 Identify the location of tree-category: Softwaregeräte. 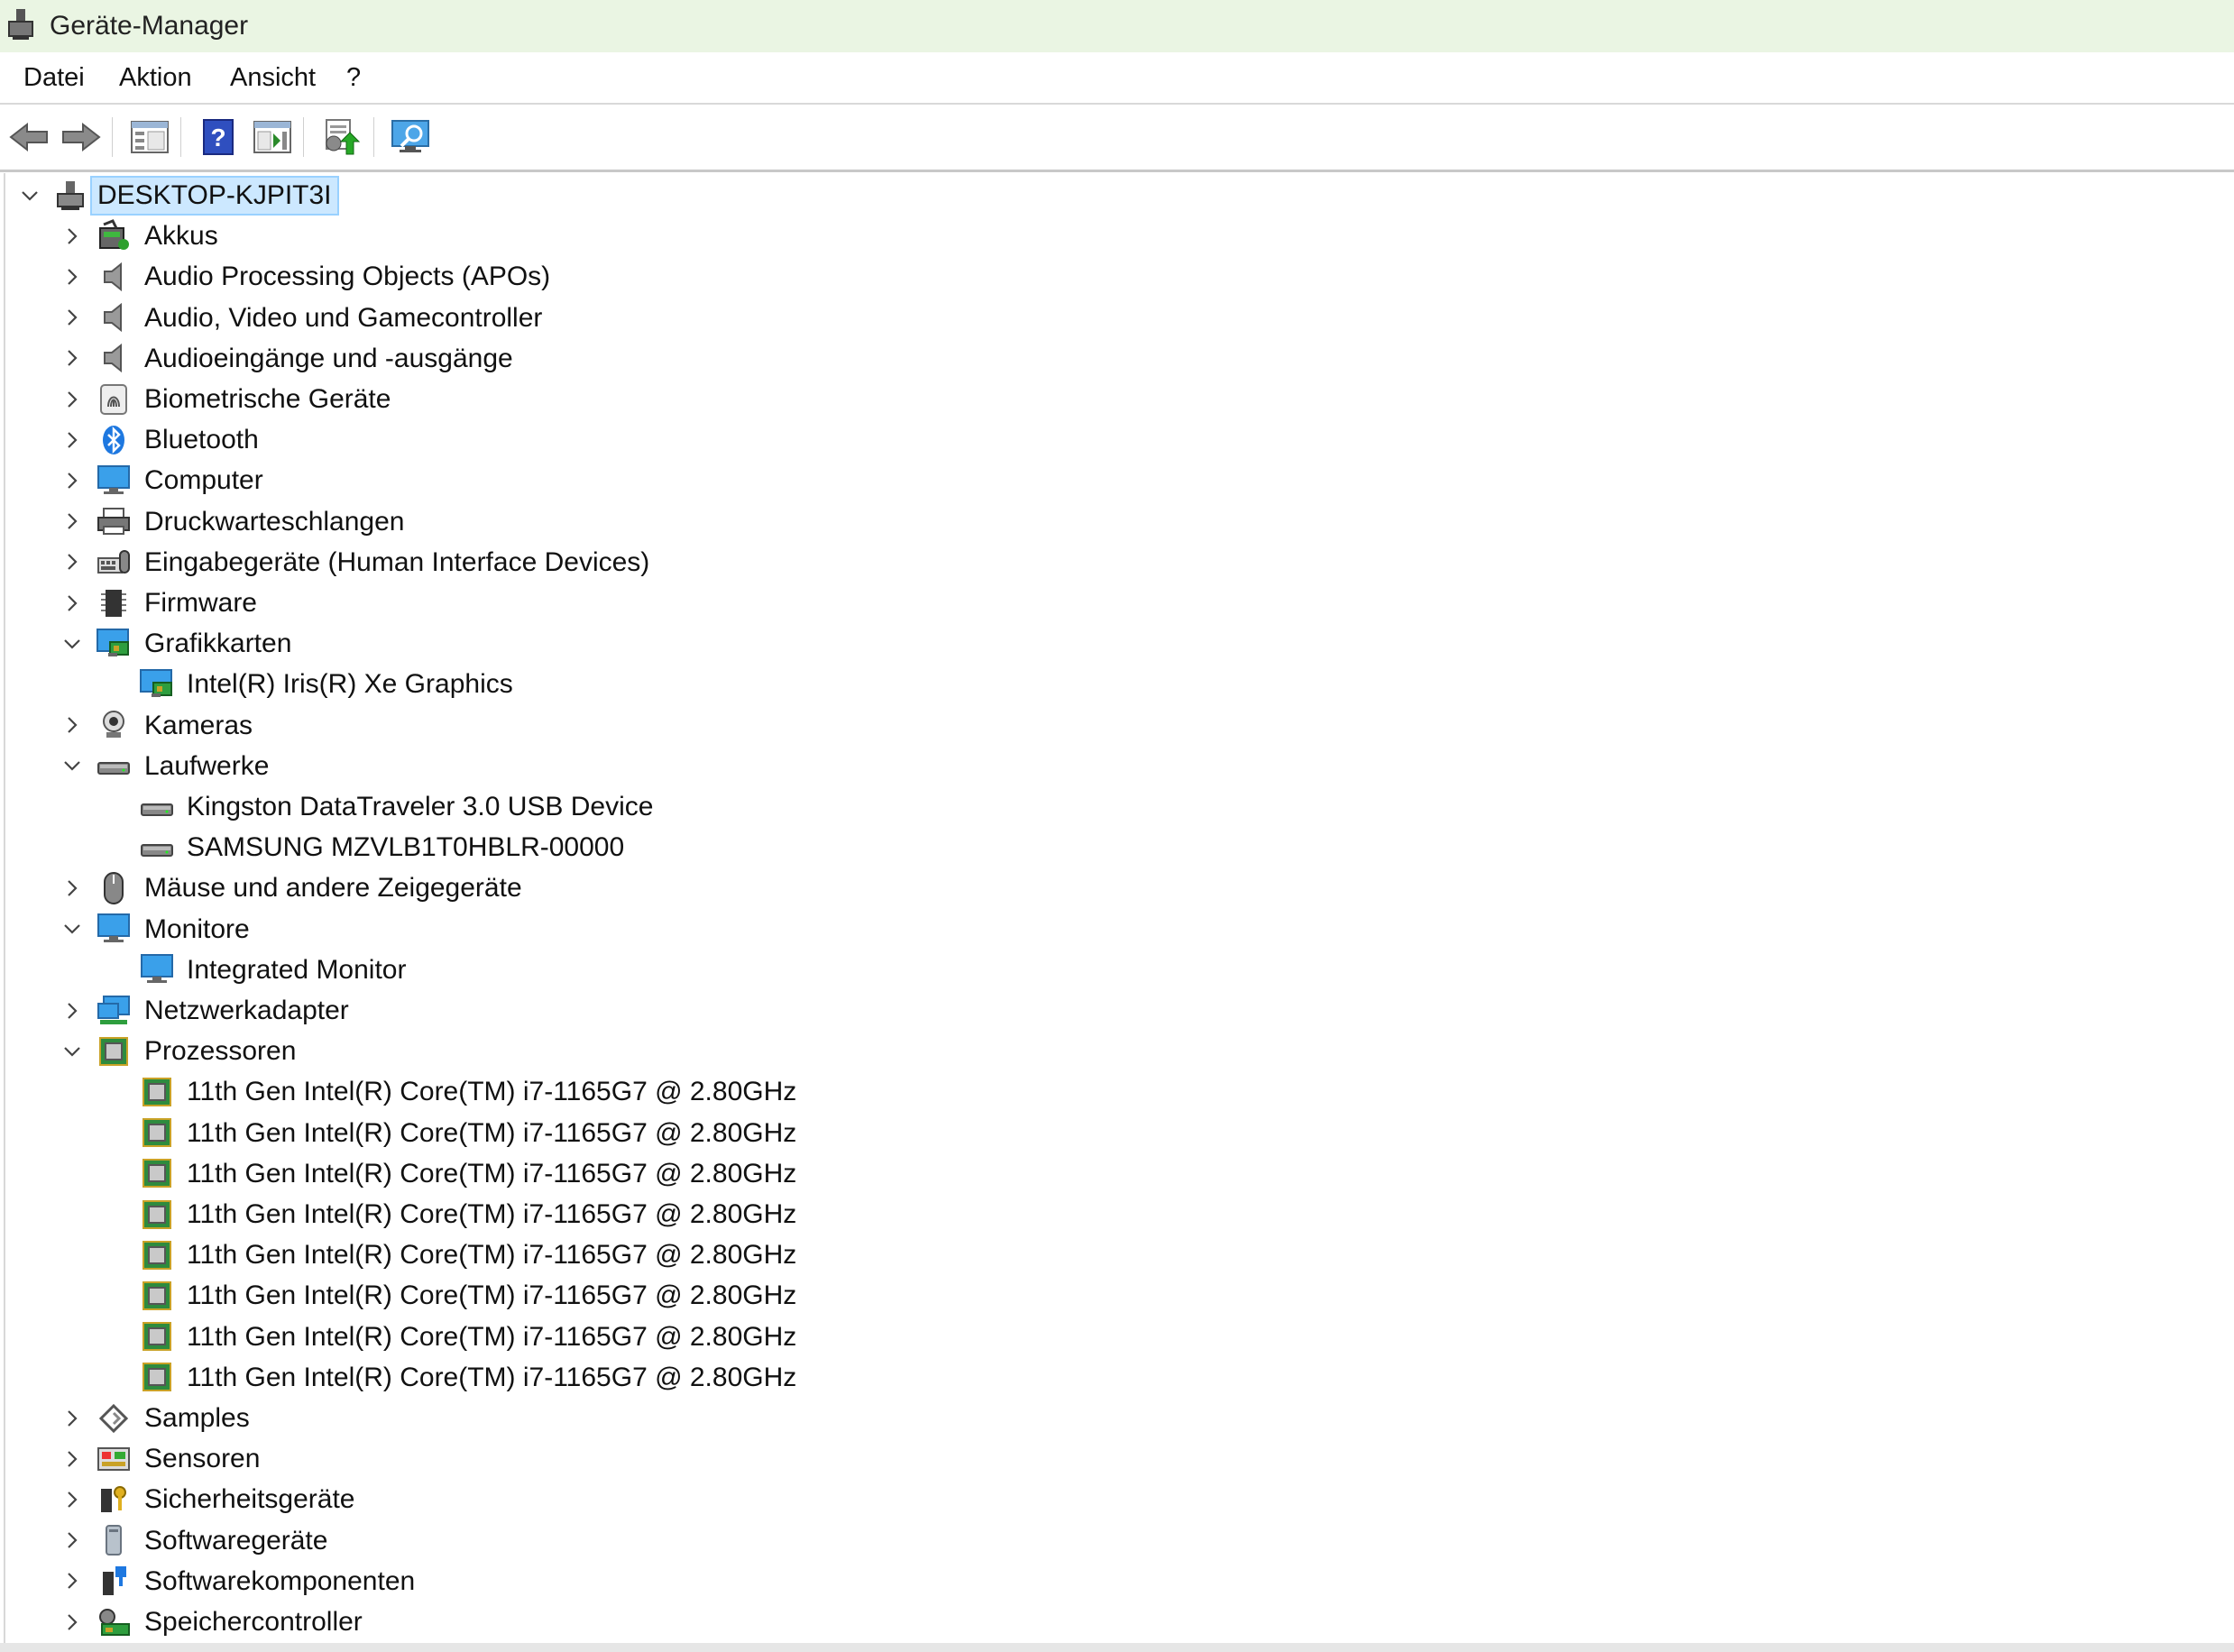
(1117, 1541).